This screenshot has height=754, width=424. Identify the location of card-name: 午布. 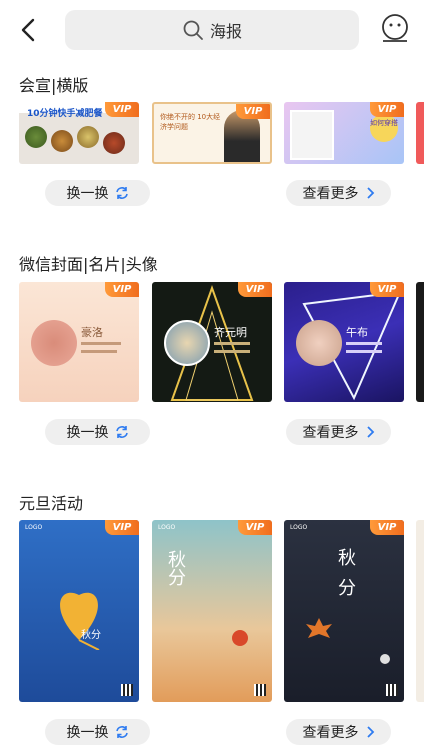
(357, 332).